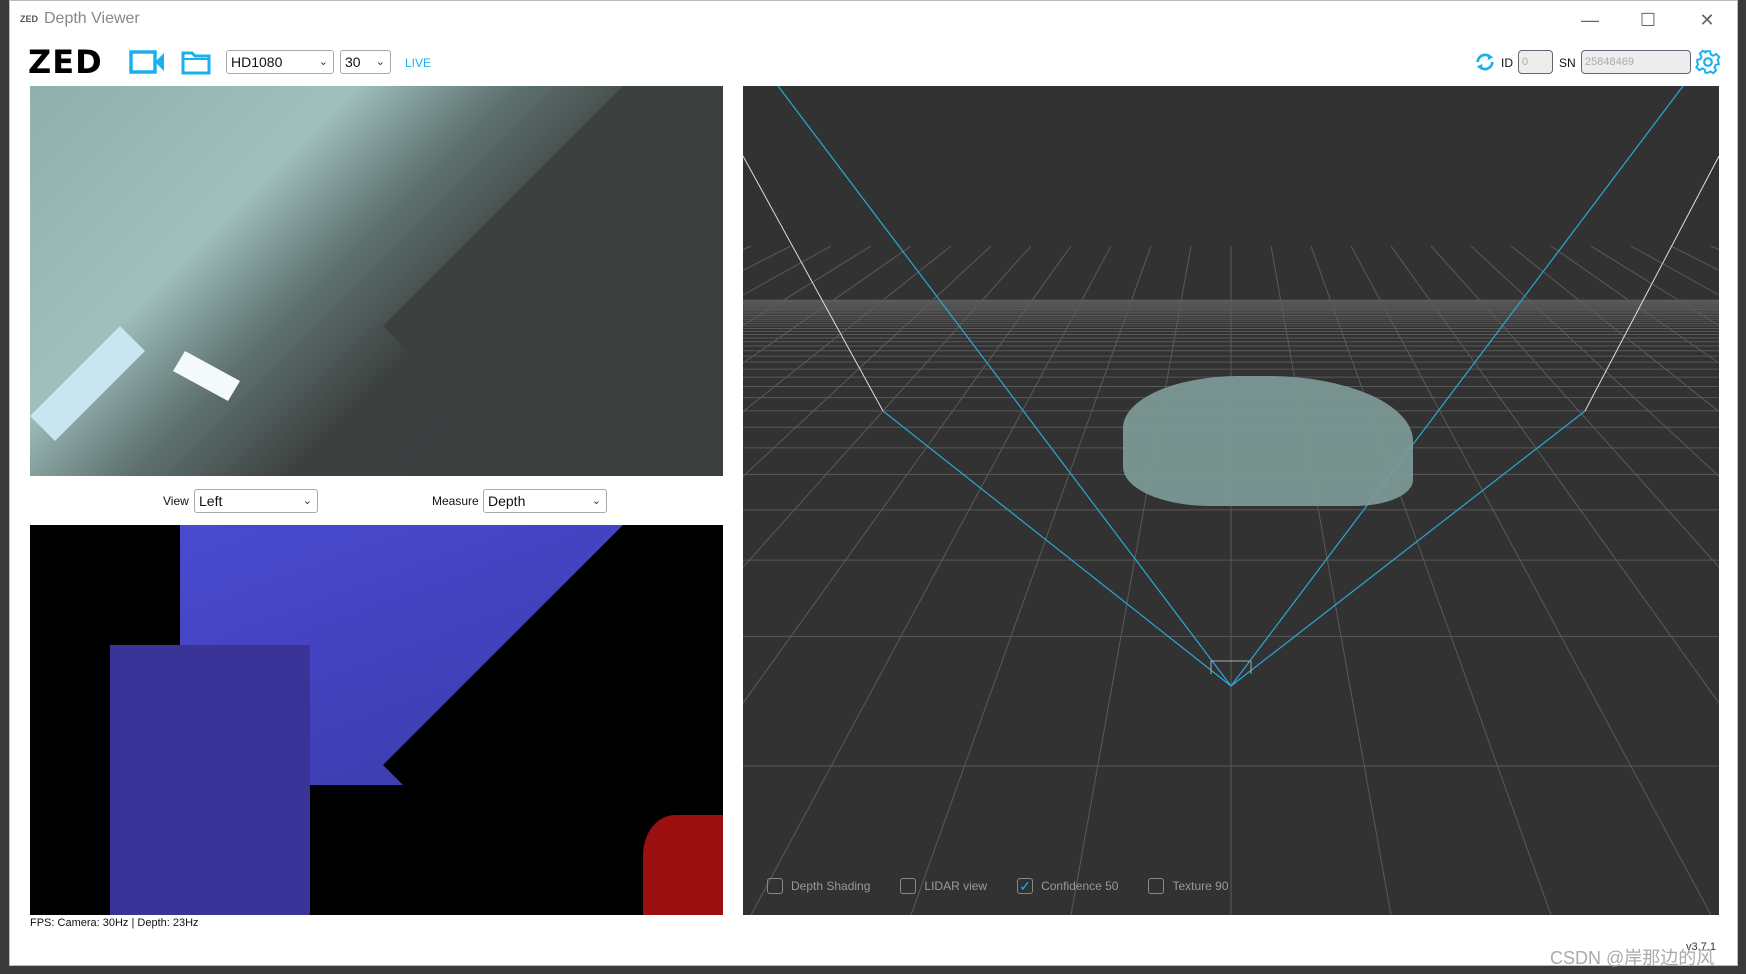 The height and width of the screenshot is (974, 1746). What do you see at coordinates (1535, 62) in the screenshot?
I see `id-field: 0` at bounding box center [1535, 62].